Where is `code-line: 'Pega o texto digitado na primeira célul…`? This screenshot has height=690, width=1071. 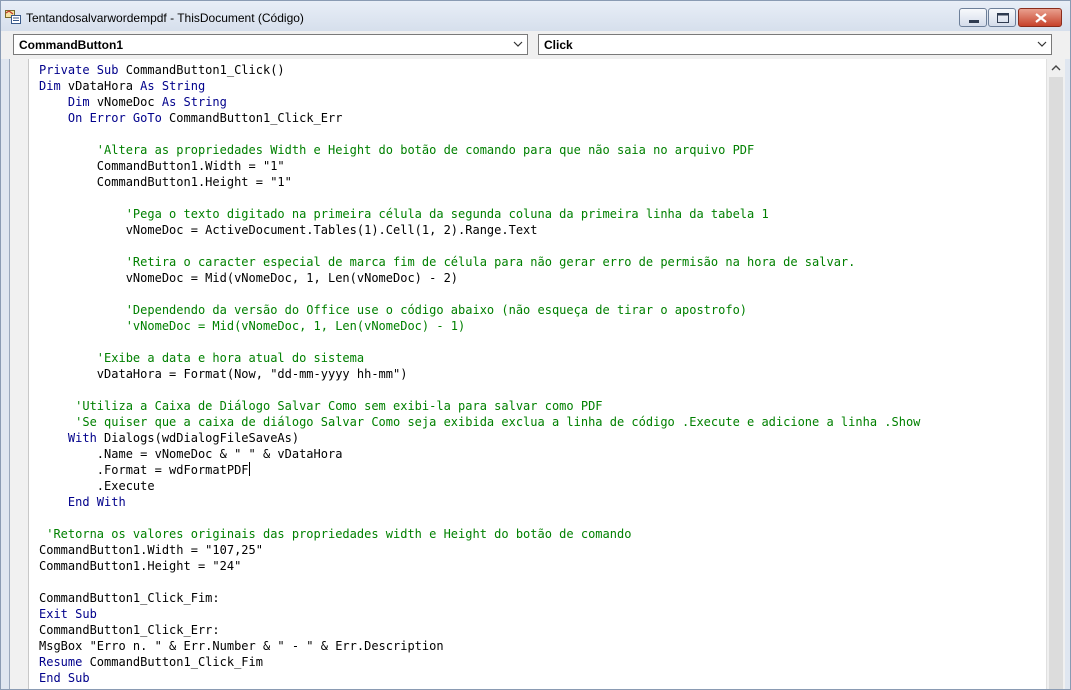 code-line: 'Pega o texto digitado na primeira célul… is located at coordinates (479, 214).